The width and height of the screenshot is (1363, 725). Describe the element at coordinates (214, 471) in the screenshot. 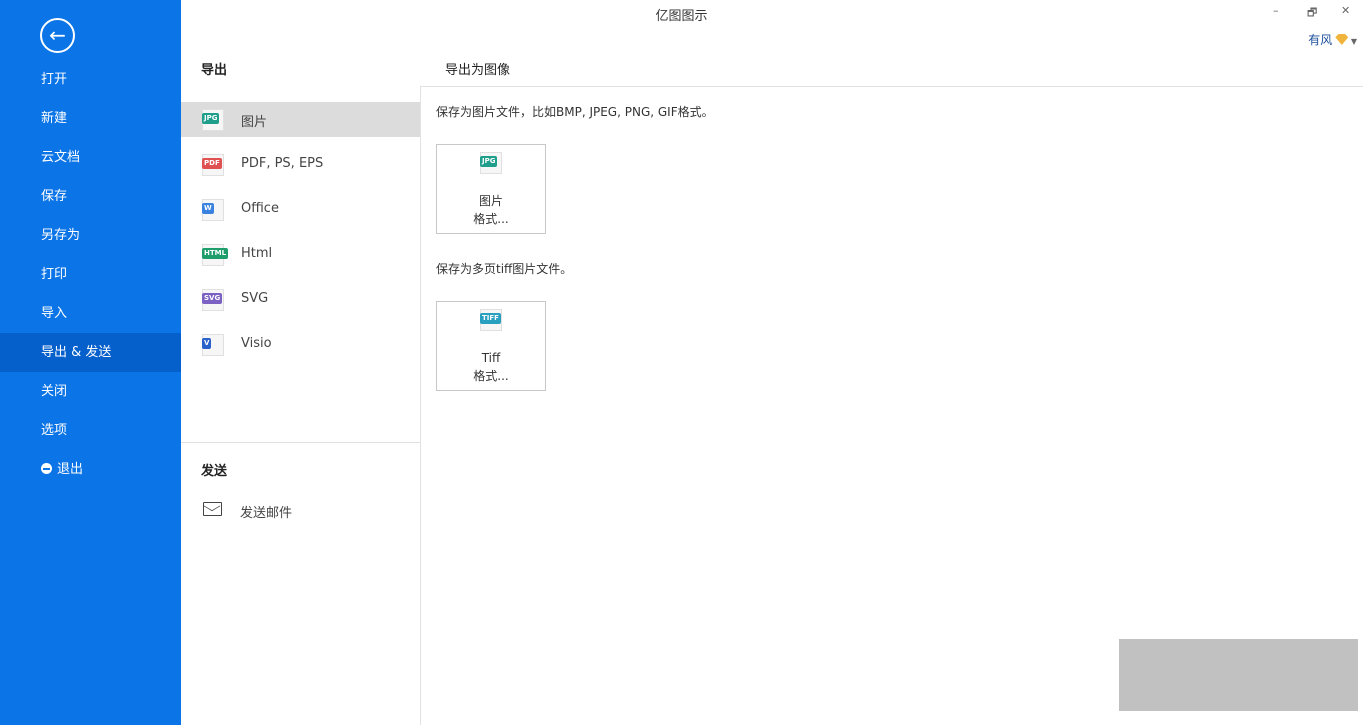

I see `send-heading: 发送` at that location.